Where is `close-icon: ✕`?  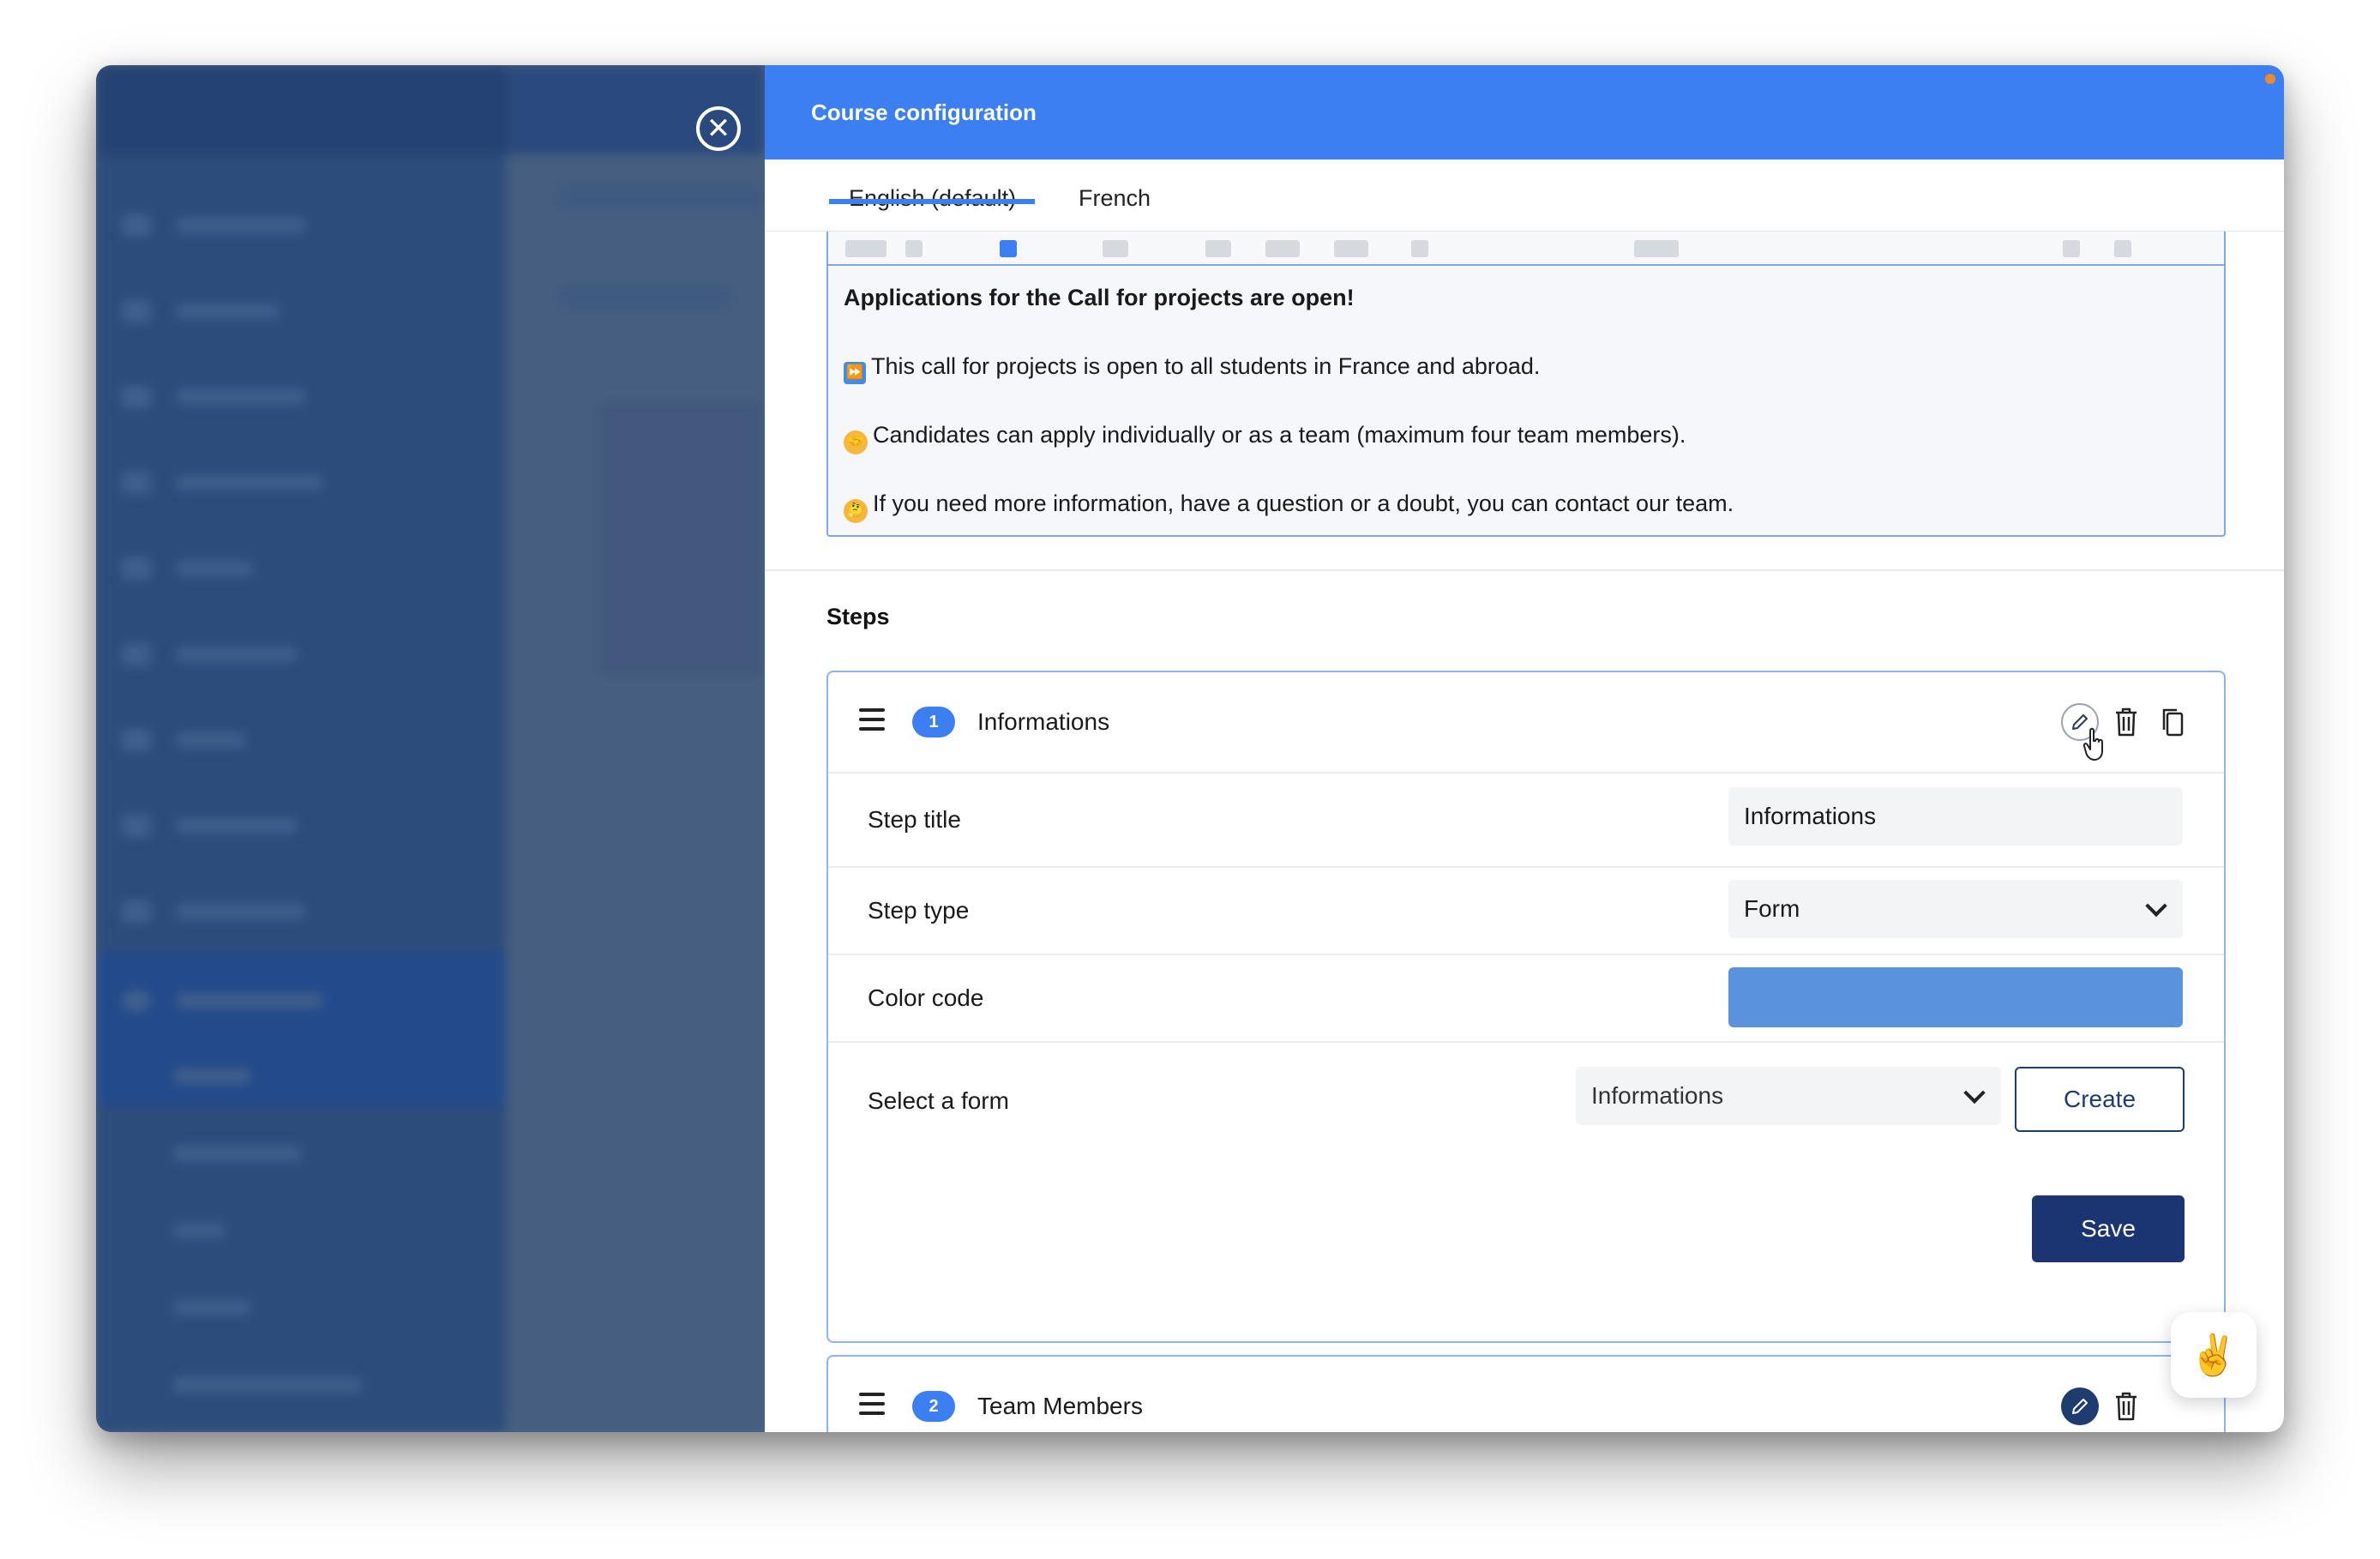
close-icon: ✕ is located at coordinates (719, 128).